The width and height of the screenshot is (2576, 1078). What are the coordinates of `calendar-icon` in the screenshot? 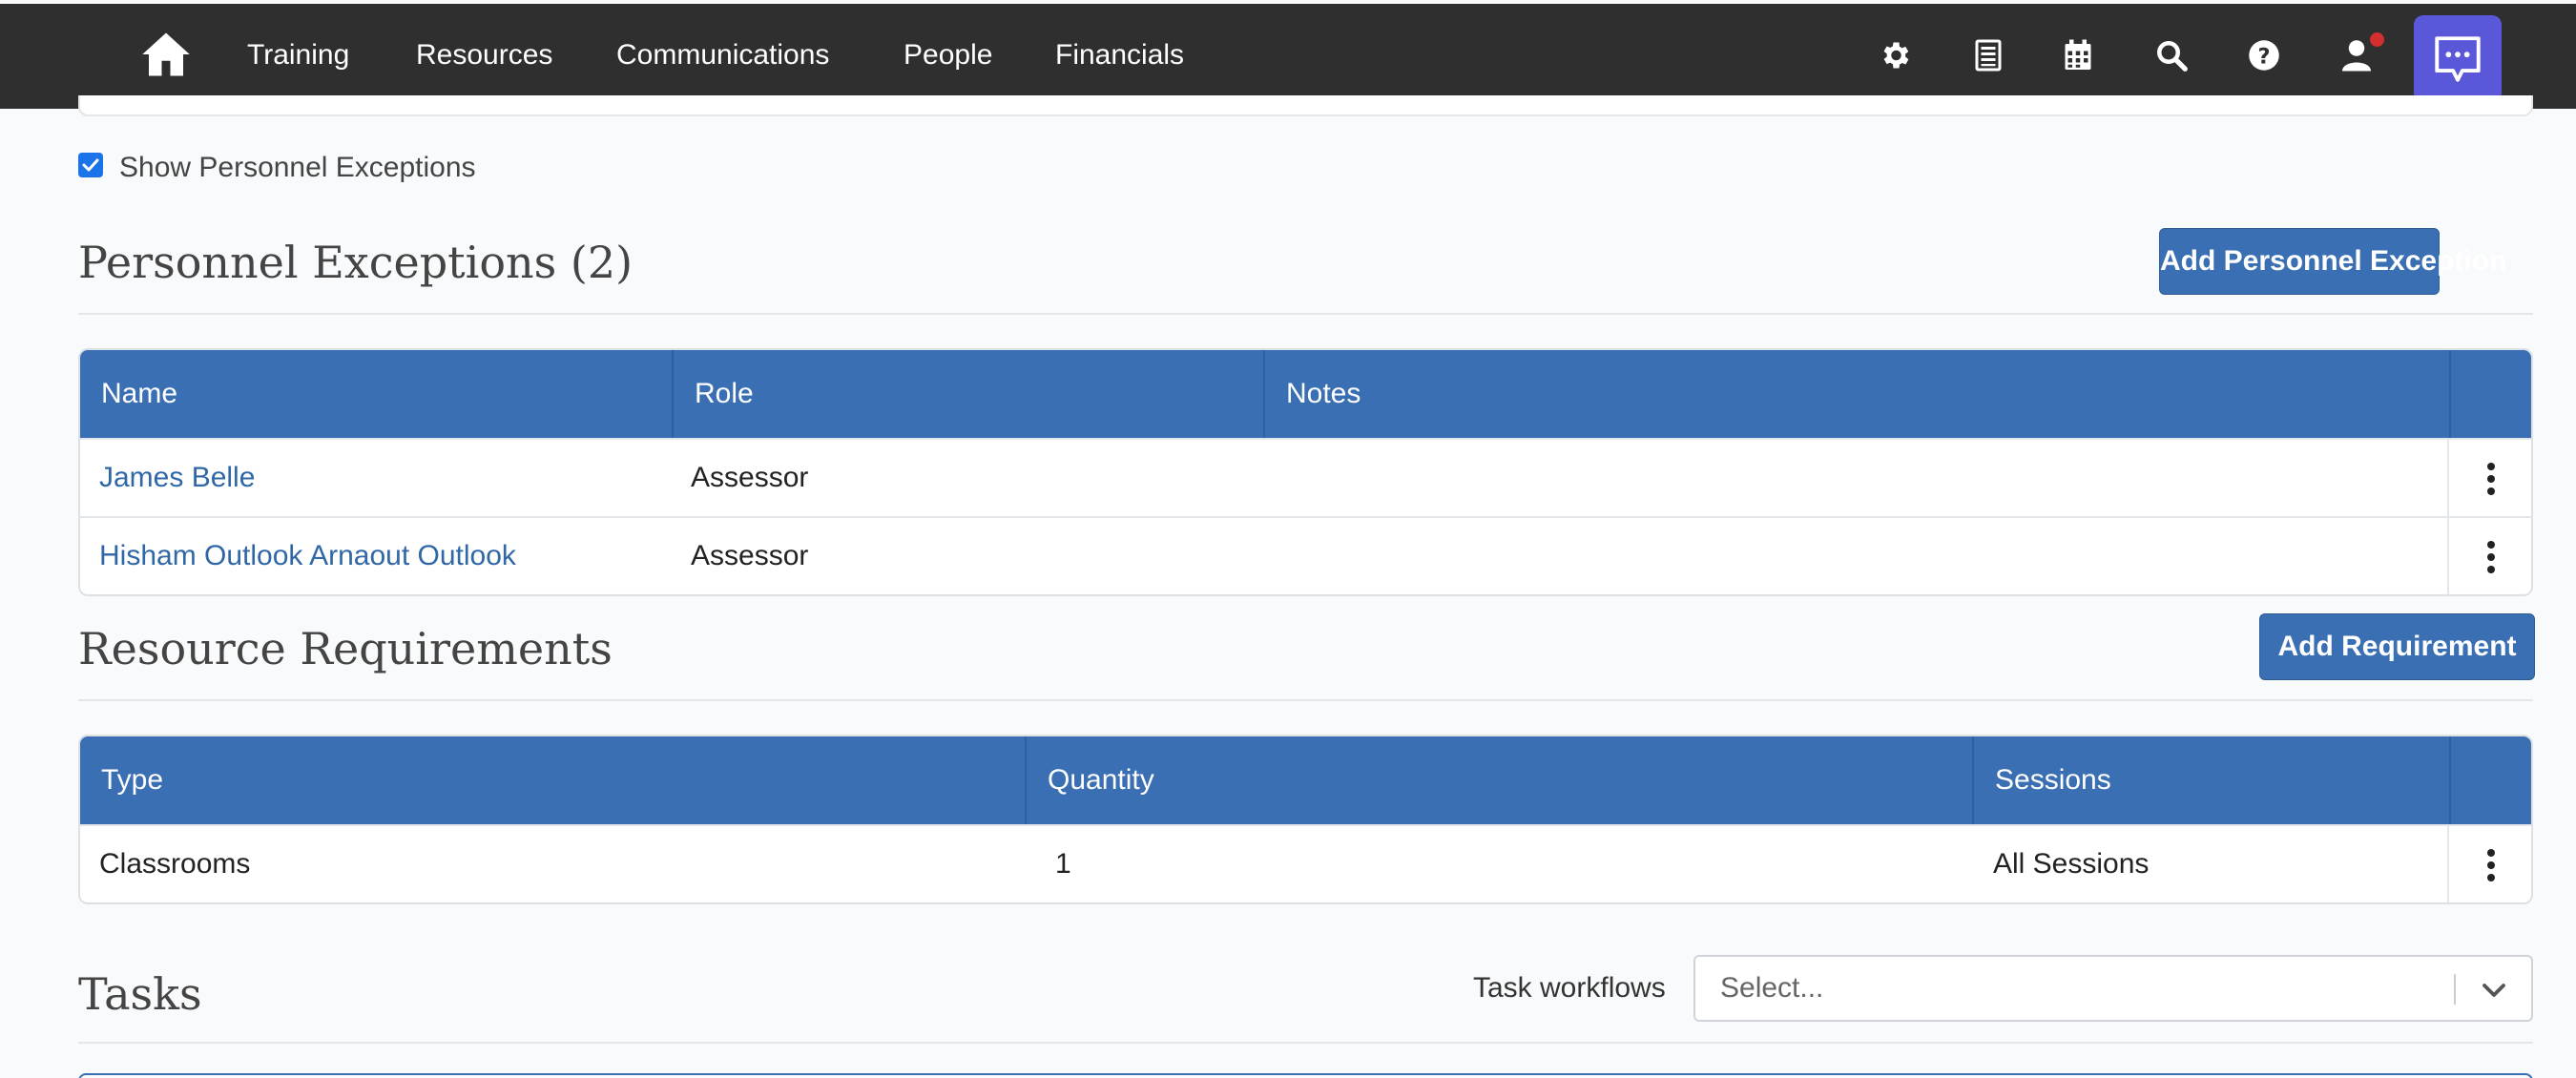 It's located at (2078, 55).